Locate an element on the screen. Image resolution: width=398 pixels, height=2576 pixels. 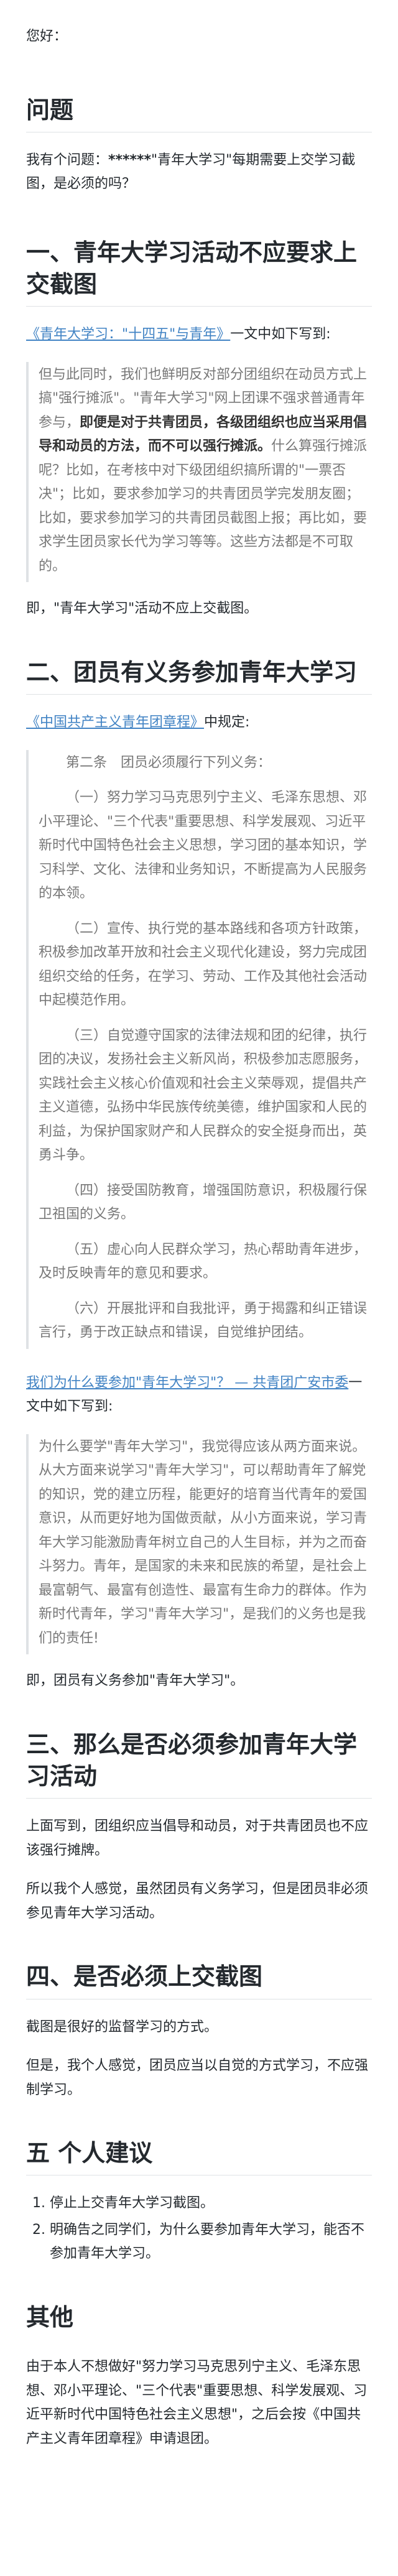
s3-paragraph-1: 上面写到，团组织应当倡导和动员，对于共青团员也不应该强行摊牌。 is located at coordinates (197, 1838).